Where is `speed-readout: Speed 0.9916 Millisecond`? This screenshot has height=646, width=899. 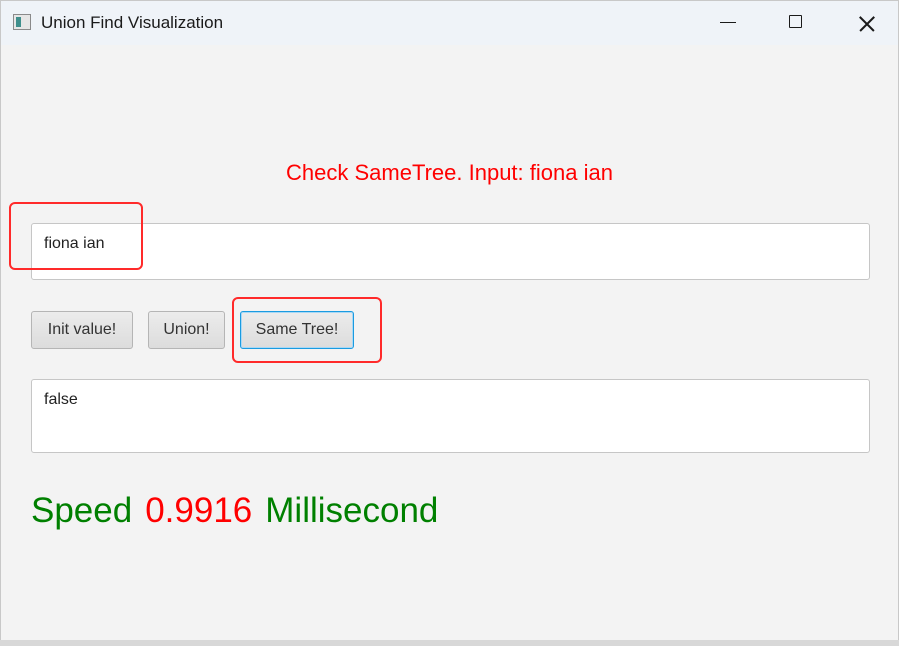
speed-readout: Speed 0.9916 Millisecond is located at coordinates (241, 511).